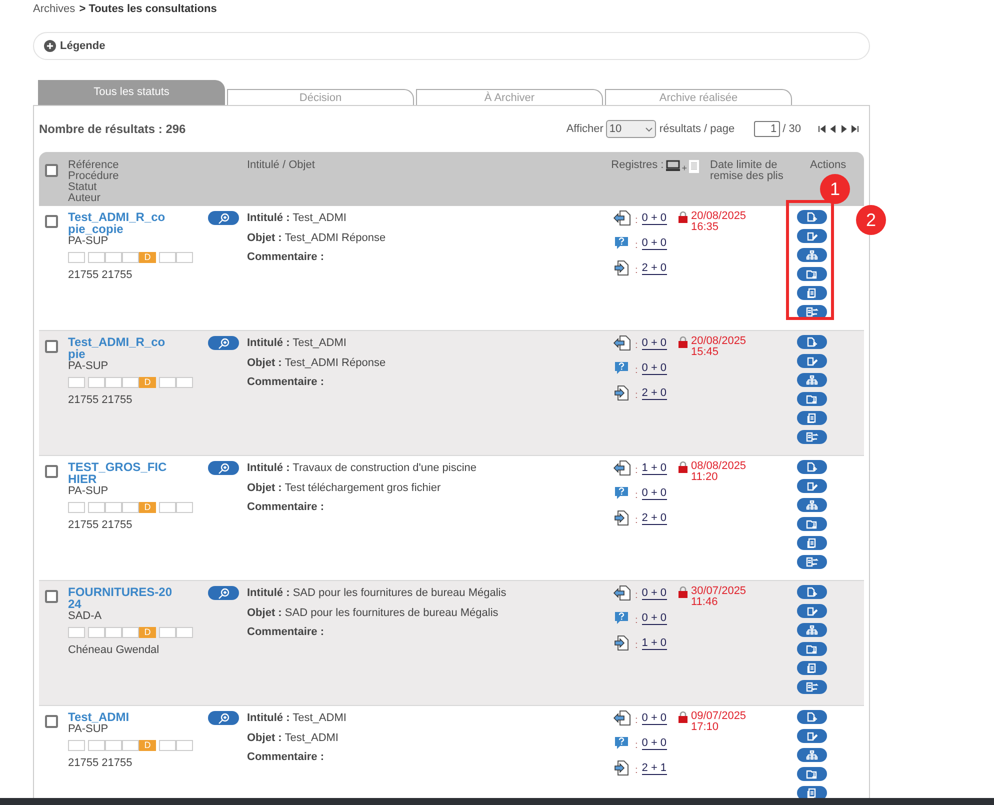 This screenshot has width=994, height=805. I want to click on magnifier-plus-icon, so click(223, 343).